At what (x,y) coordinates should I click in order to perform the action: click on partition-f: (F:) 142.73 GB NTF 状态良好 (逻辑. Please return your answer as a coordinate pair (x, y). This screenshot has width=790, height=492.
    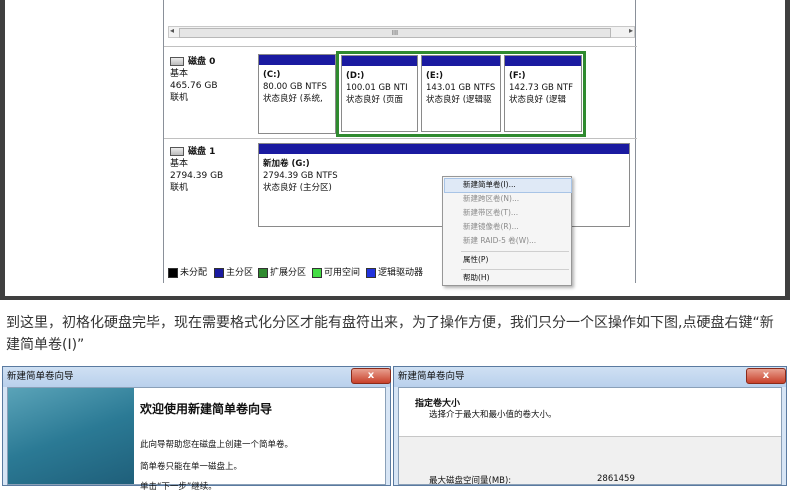
    Looking at the image, I should click on (543, 93).